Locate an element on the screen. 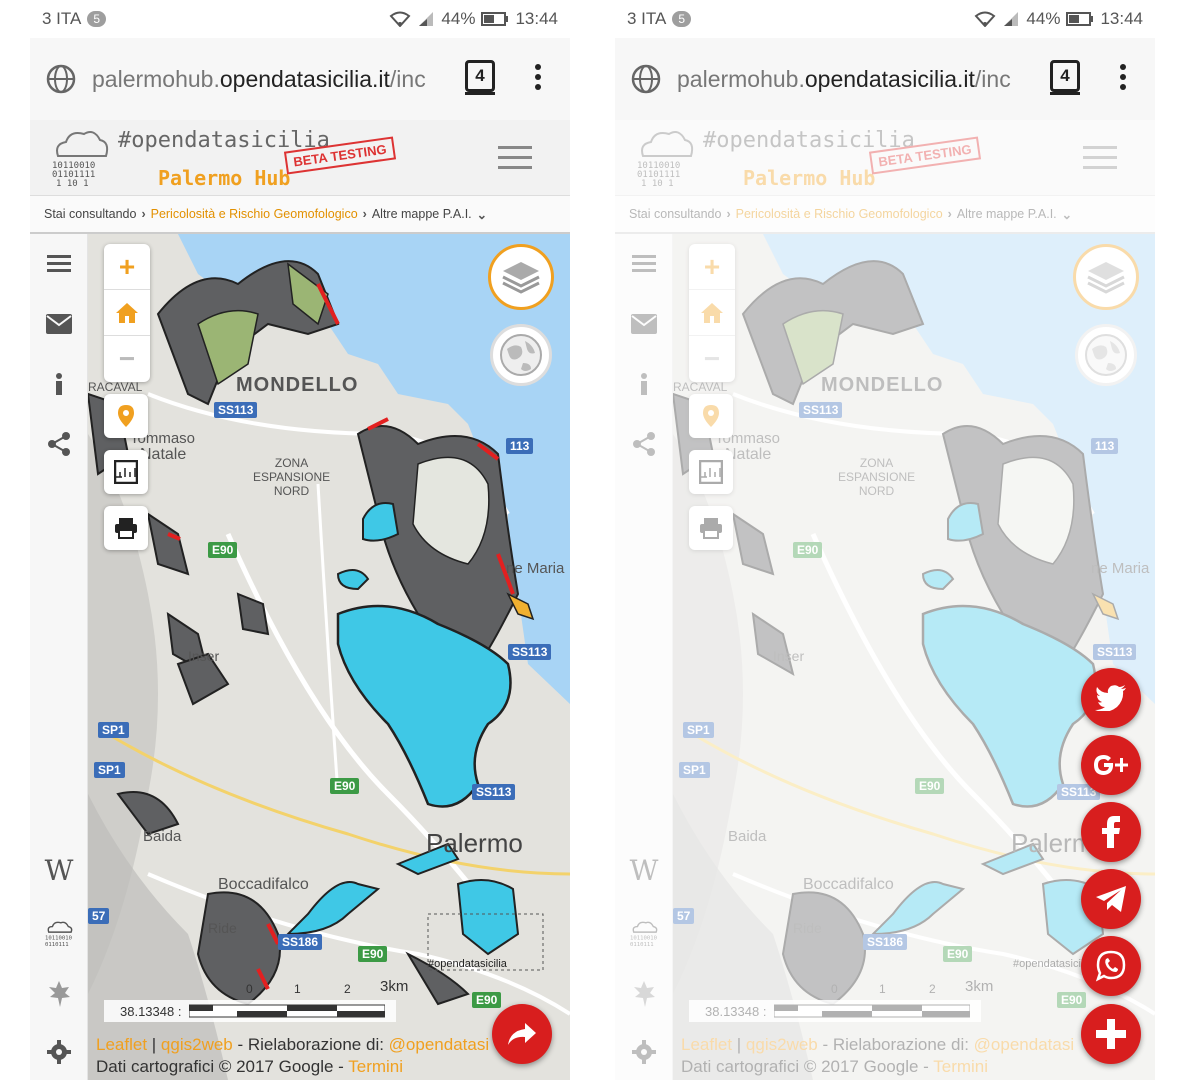 This screenshot has height=1080, width=1200. layers-icon is located at coordinates (521, 278).